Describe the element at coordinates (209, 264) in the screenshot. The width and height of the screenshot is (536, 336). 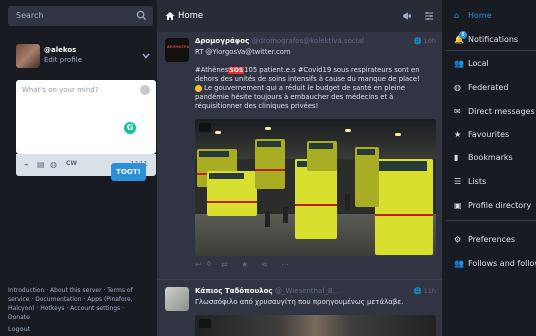
I see `reply-count: 0` at that location.